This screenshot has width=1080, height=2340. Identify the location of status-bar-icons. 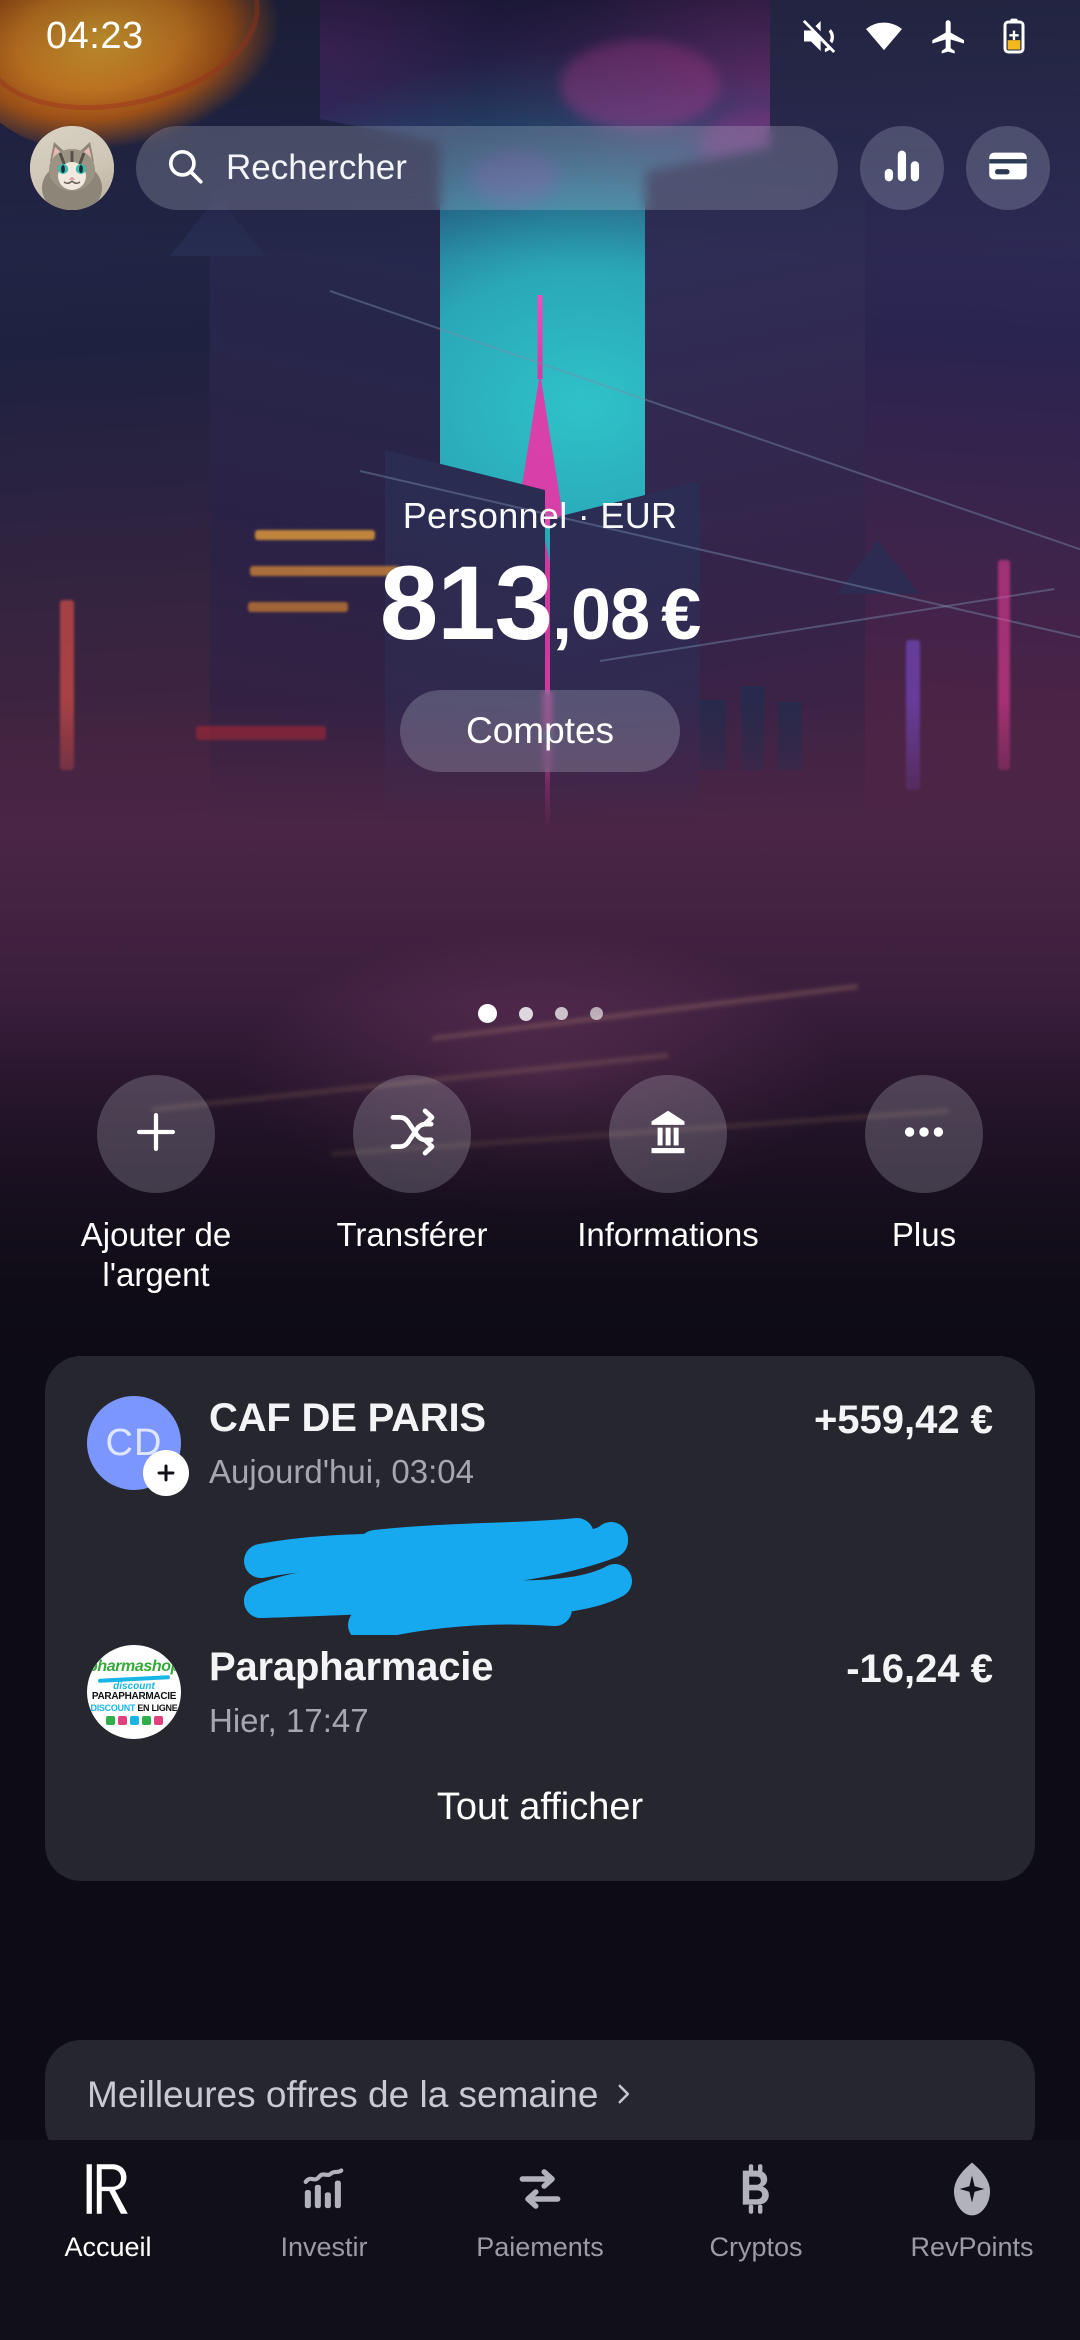
(916, 36).